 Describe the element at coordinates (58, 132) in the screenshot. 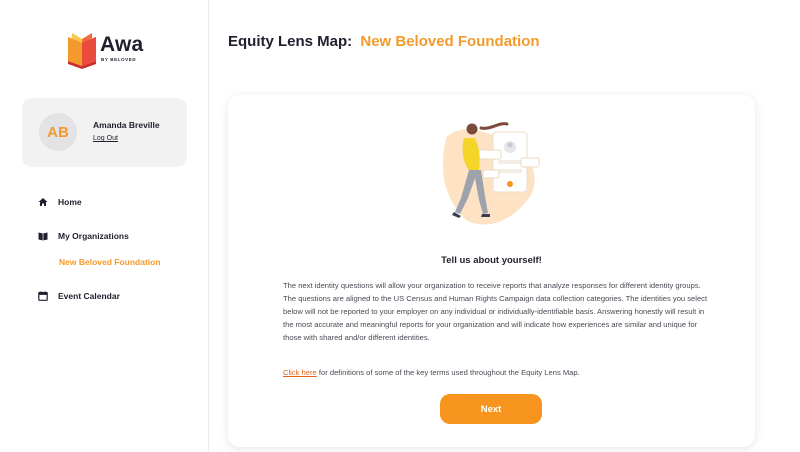

I see `avatar: AB` at that location.